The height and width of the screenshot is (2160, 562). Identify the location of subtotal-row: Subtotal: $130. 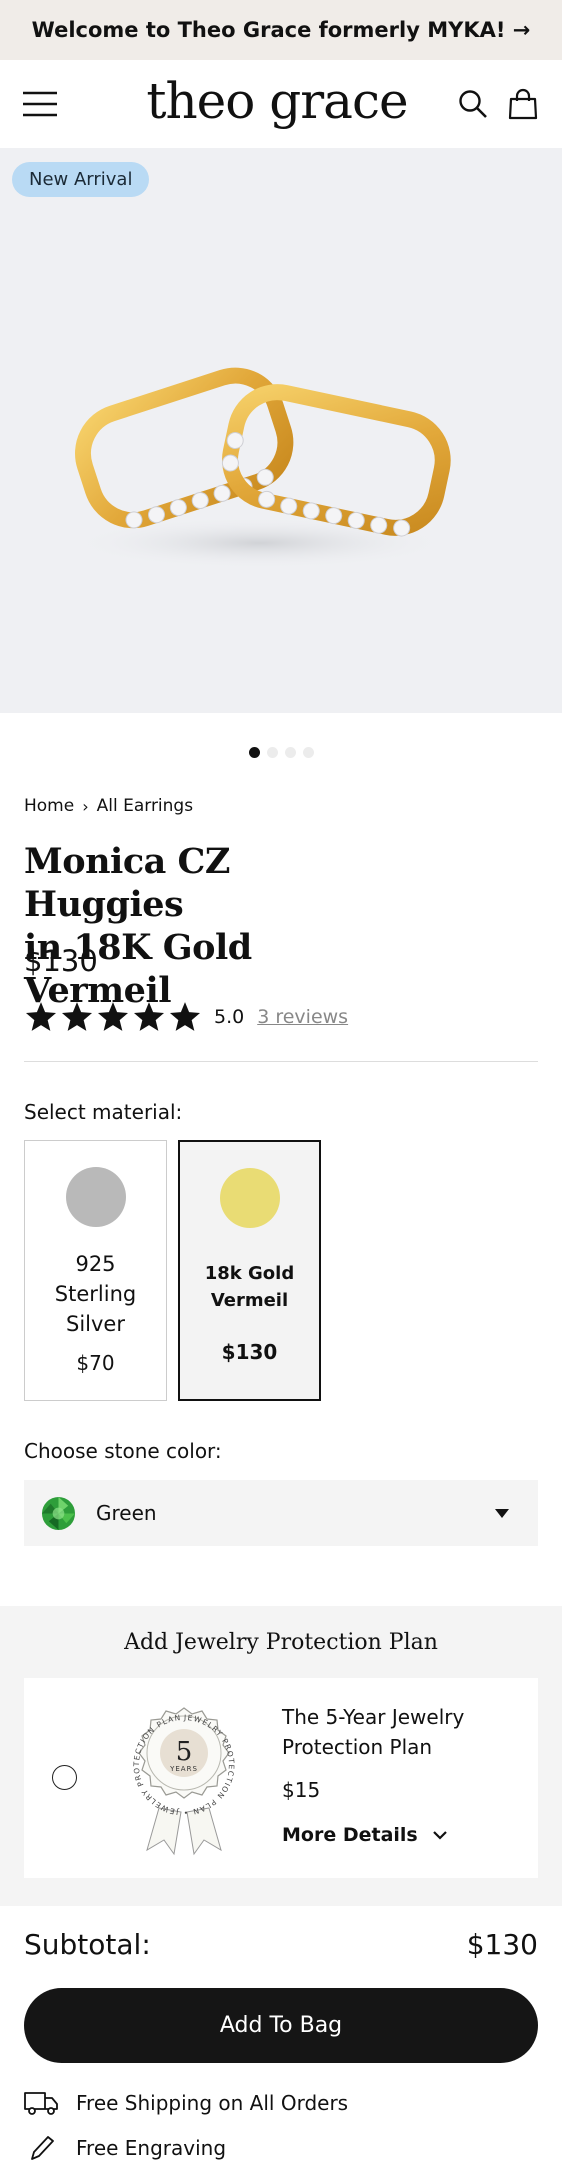
(281, 1944).